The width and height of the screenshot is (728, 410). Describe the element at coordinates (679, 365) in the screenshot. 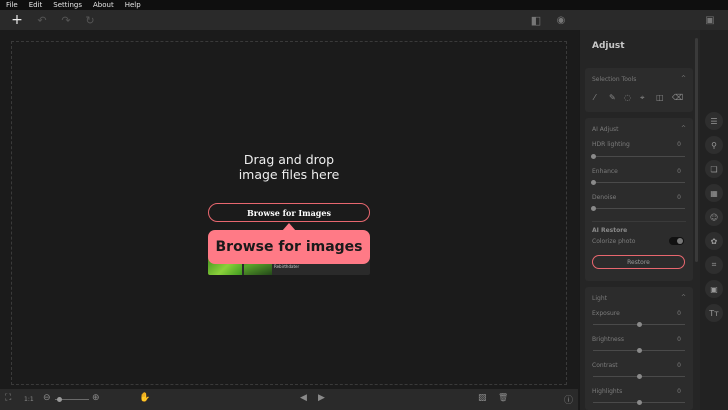

I see `contrast-value: 0` at that location.